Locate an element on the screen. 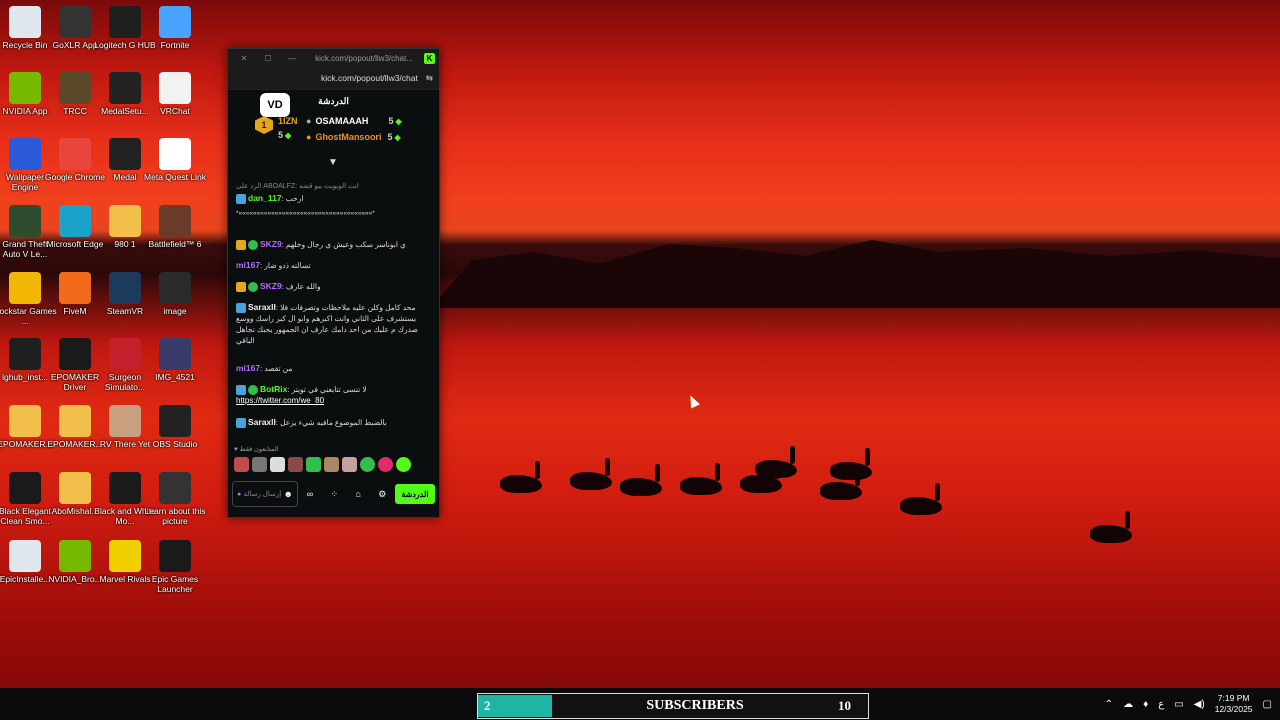 Image resolution: width=1280 pixels, height=720 pixels. chat-message: mi167: تسالته ذدو ضار is located at coordinates (273, 265).